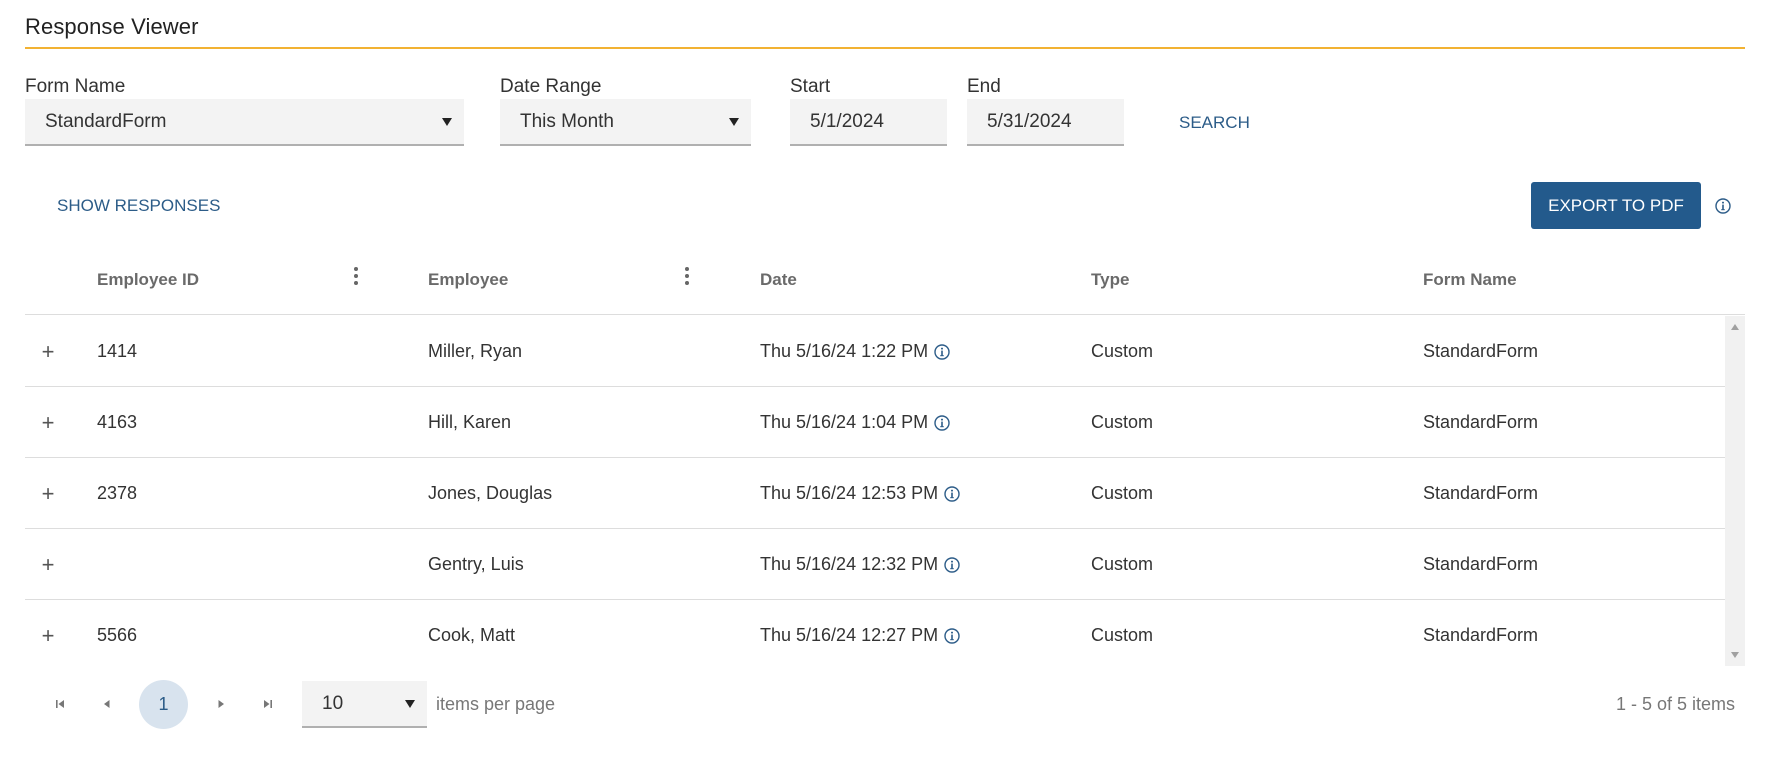 Image resolution: width=1767 pixels, height=760 pixels. I want to click on end-date-input: 5/31/2024, so click(1045, 122).